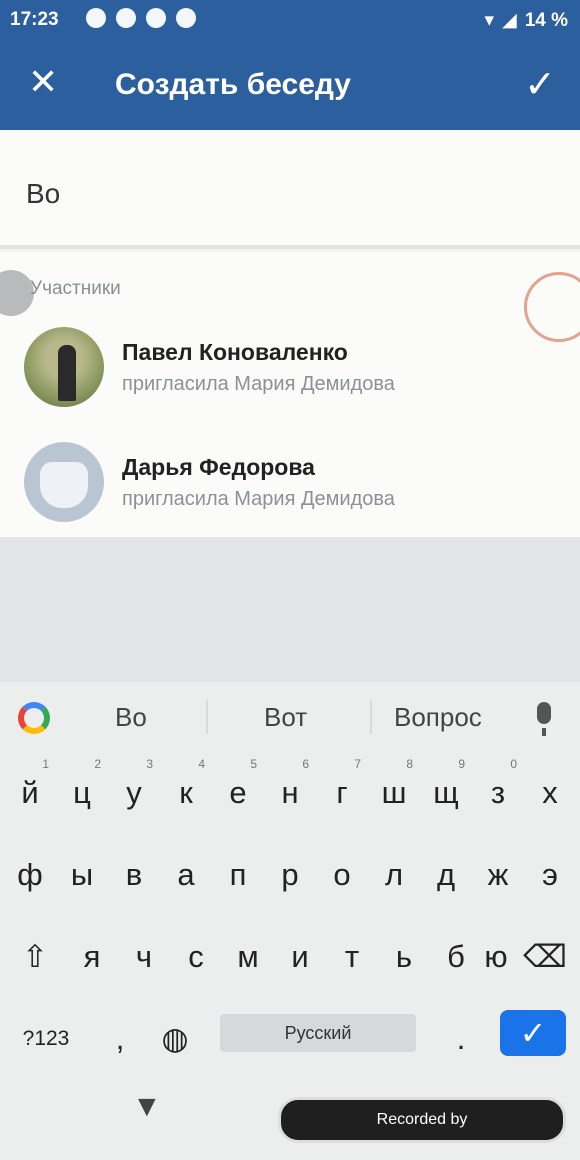 This screenshot has width=580, height=1160. What do you see at coordinates (238, 875) in the screenshot?
I see `key: п` at bounding box center [238, 875].